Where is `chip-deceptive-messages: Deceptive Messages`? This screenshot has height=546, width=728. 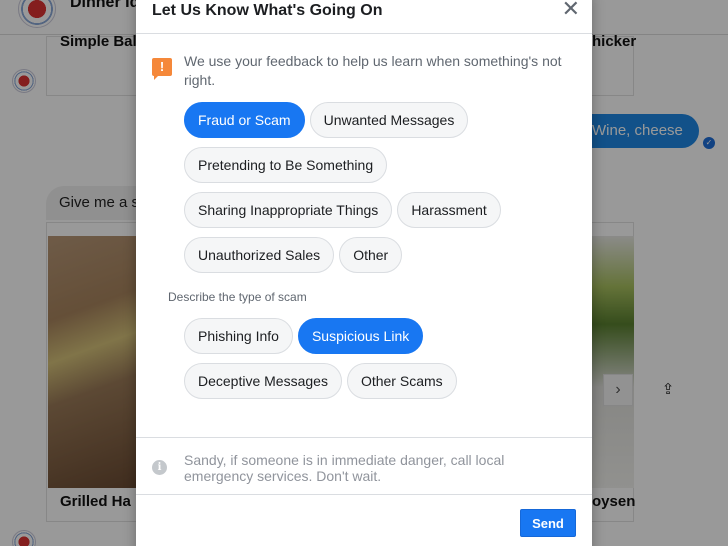
chip-deceptive-messages: Deceptive Messages is located at coordinates (263, 381).